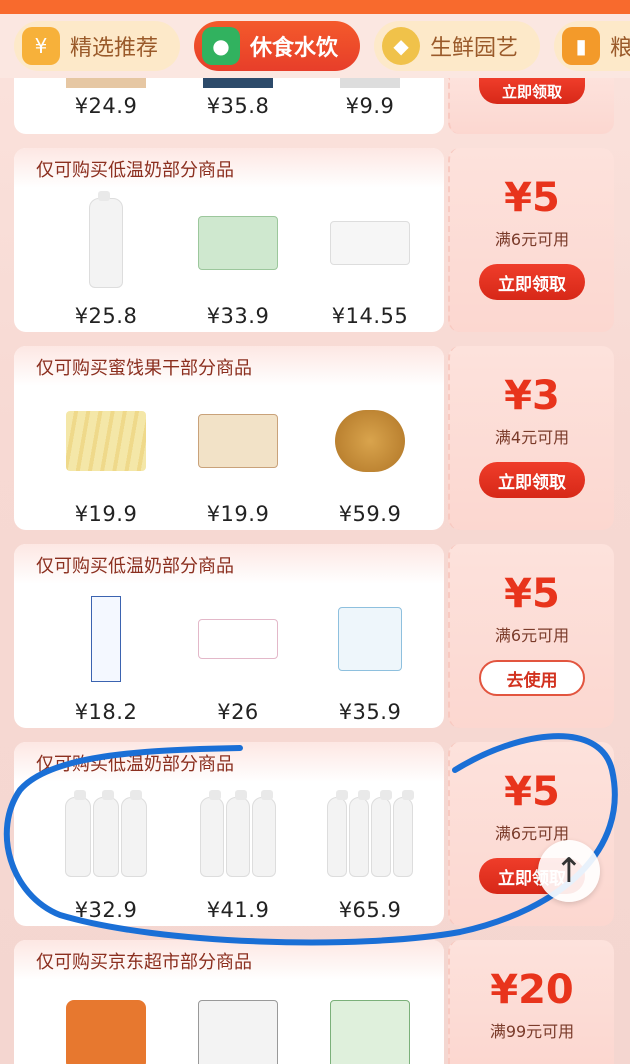  I want to click on product-price: ¥59.9, so click(370, 514).